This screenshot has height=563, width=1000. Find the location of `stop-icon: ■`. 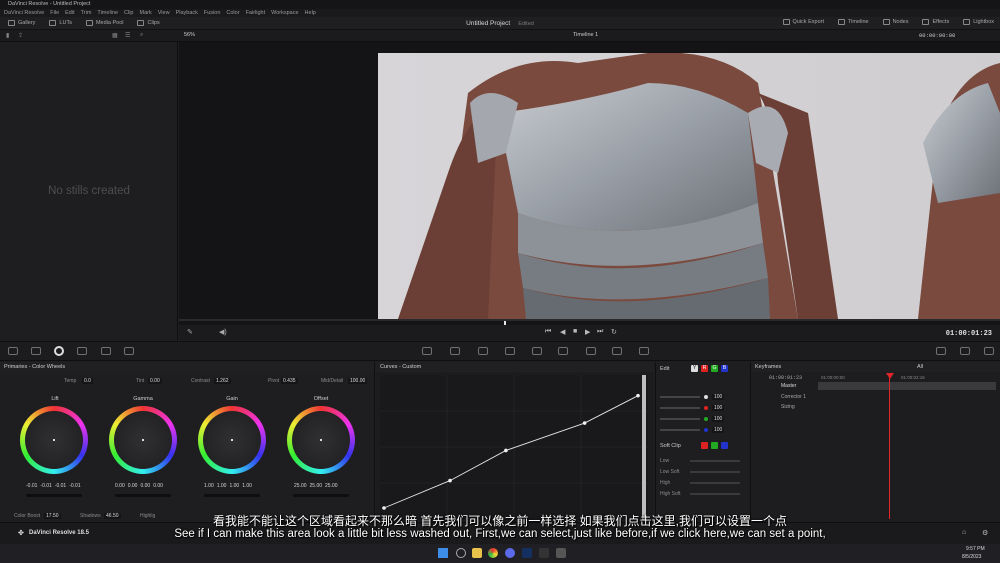

stop-icon: ■ is located at coordinates (575, 331).